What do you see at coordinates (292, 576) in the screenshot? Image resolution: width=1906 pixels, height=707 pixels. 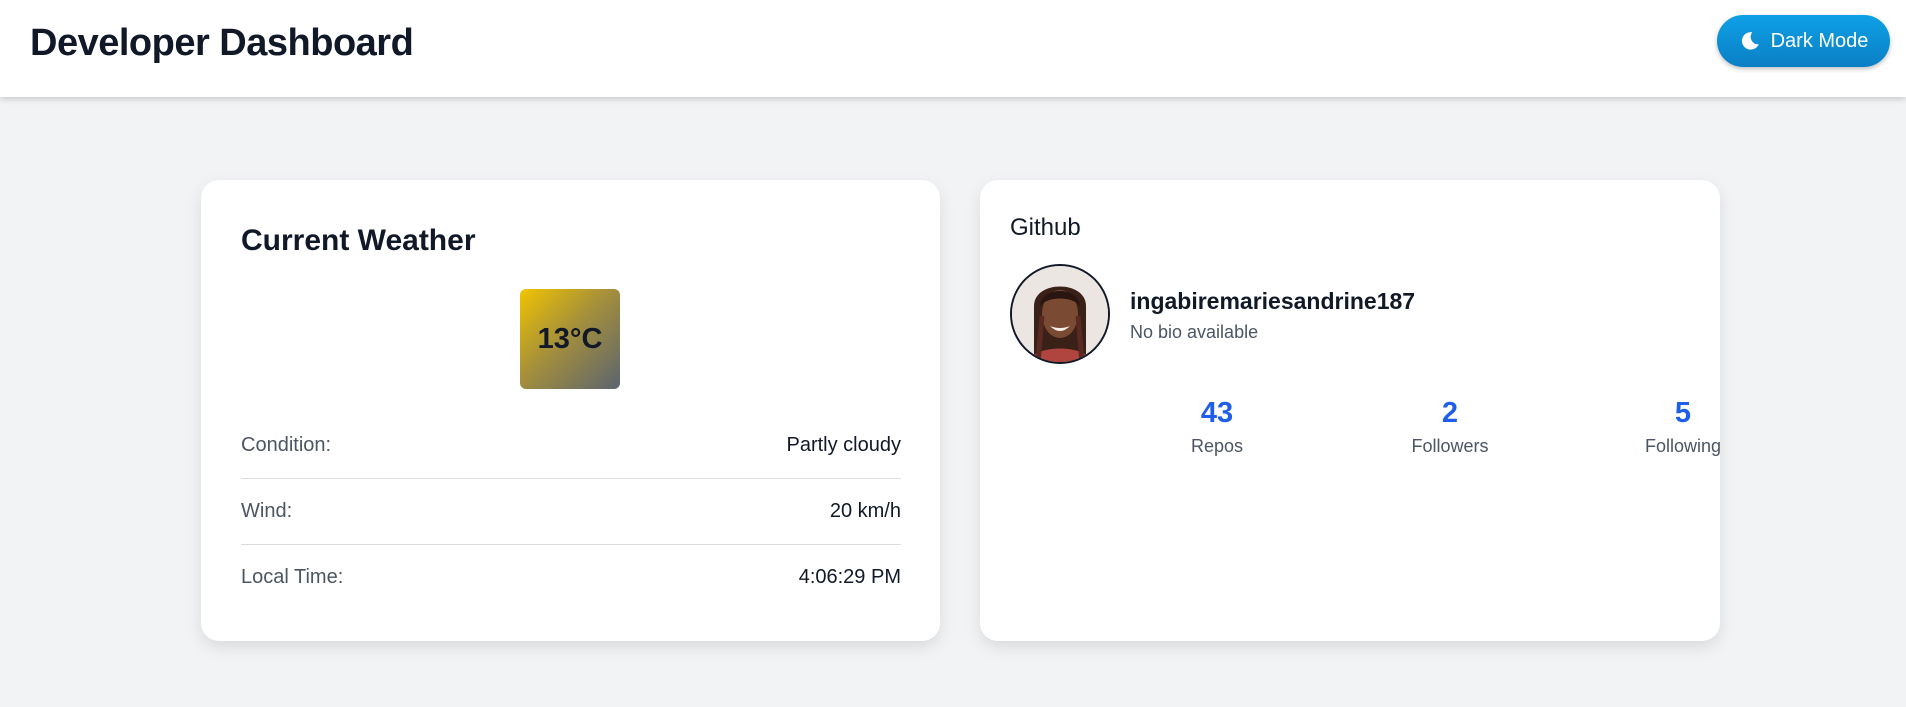 I see `local-time-label: Local Time:` at bounding box center [292, 576].